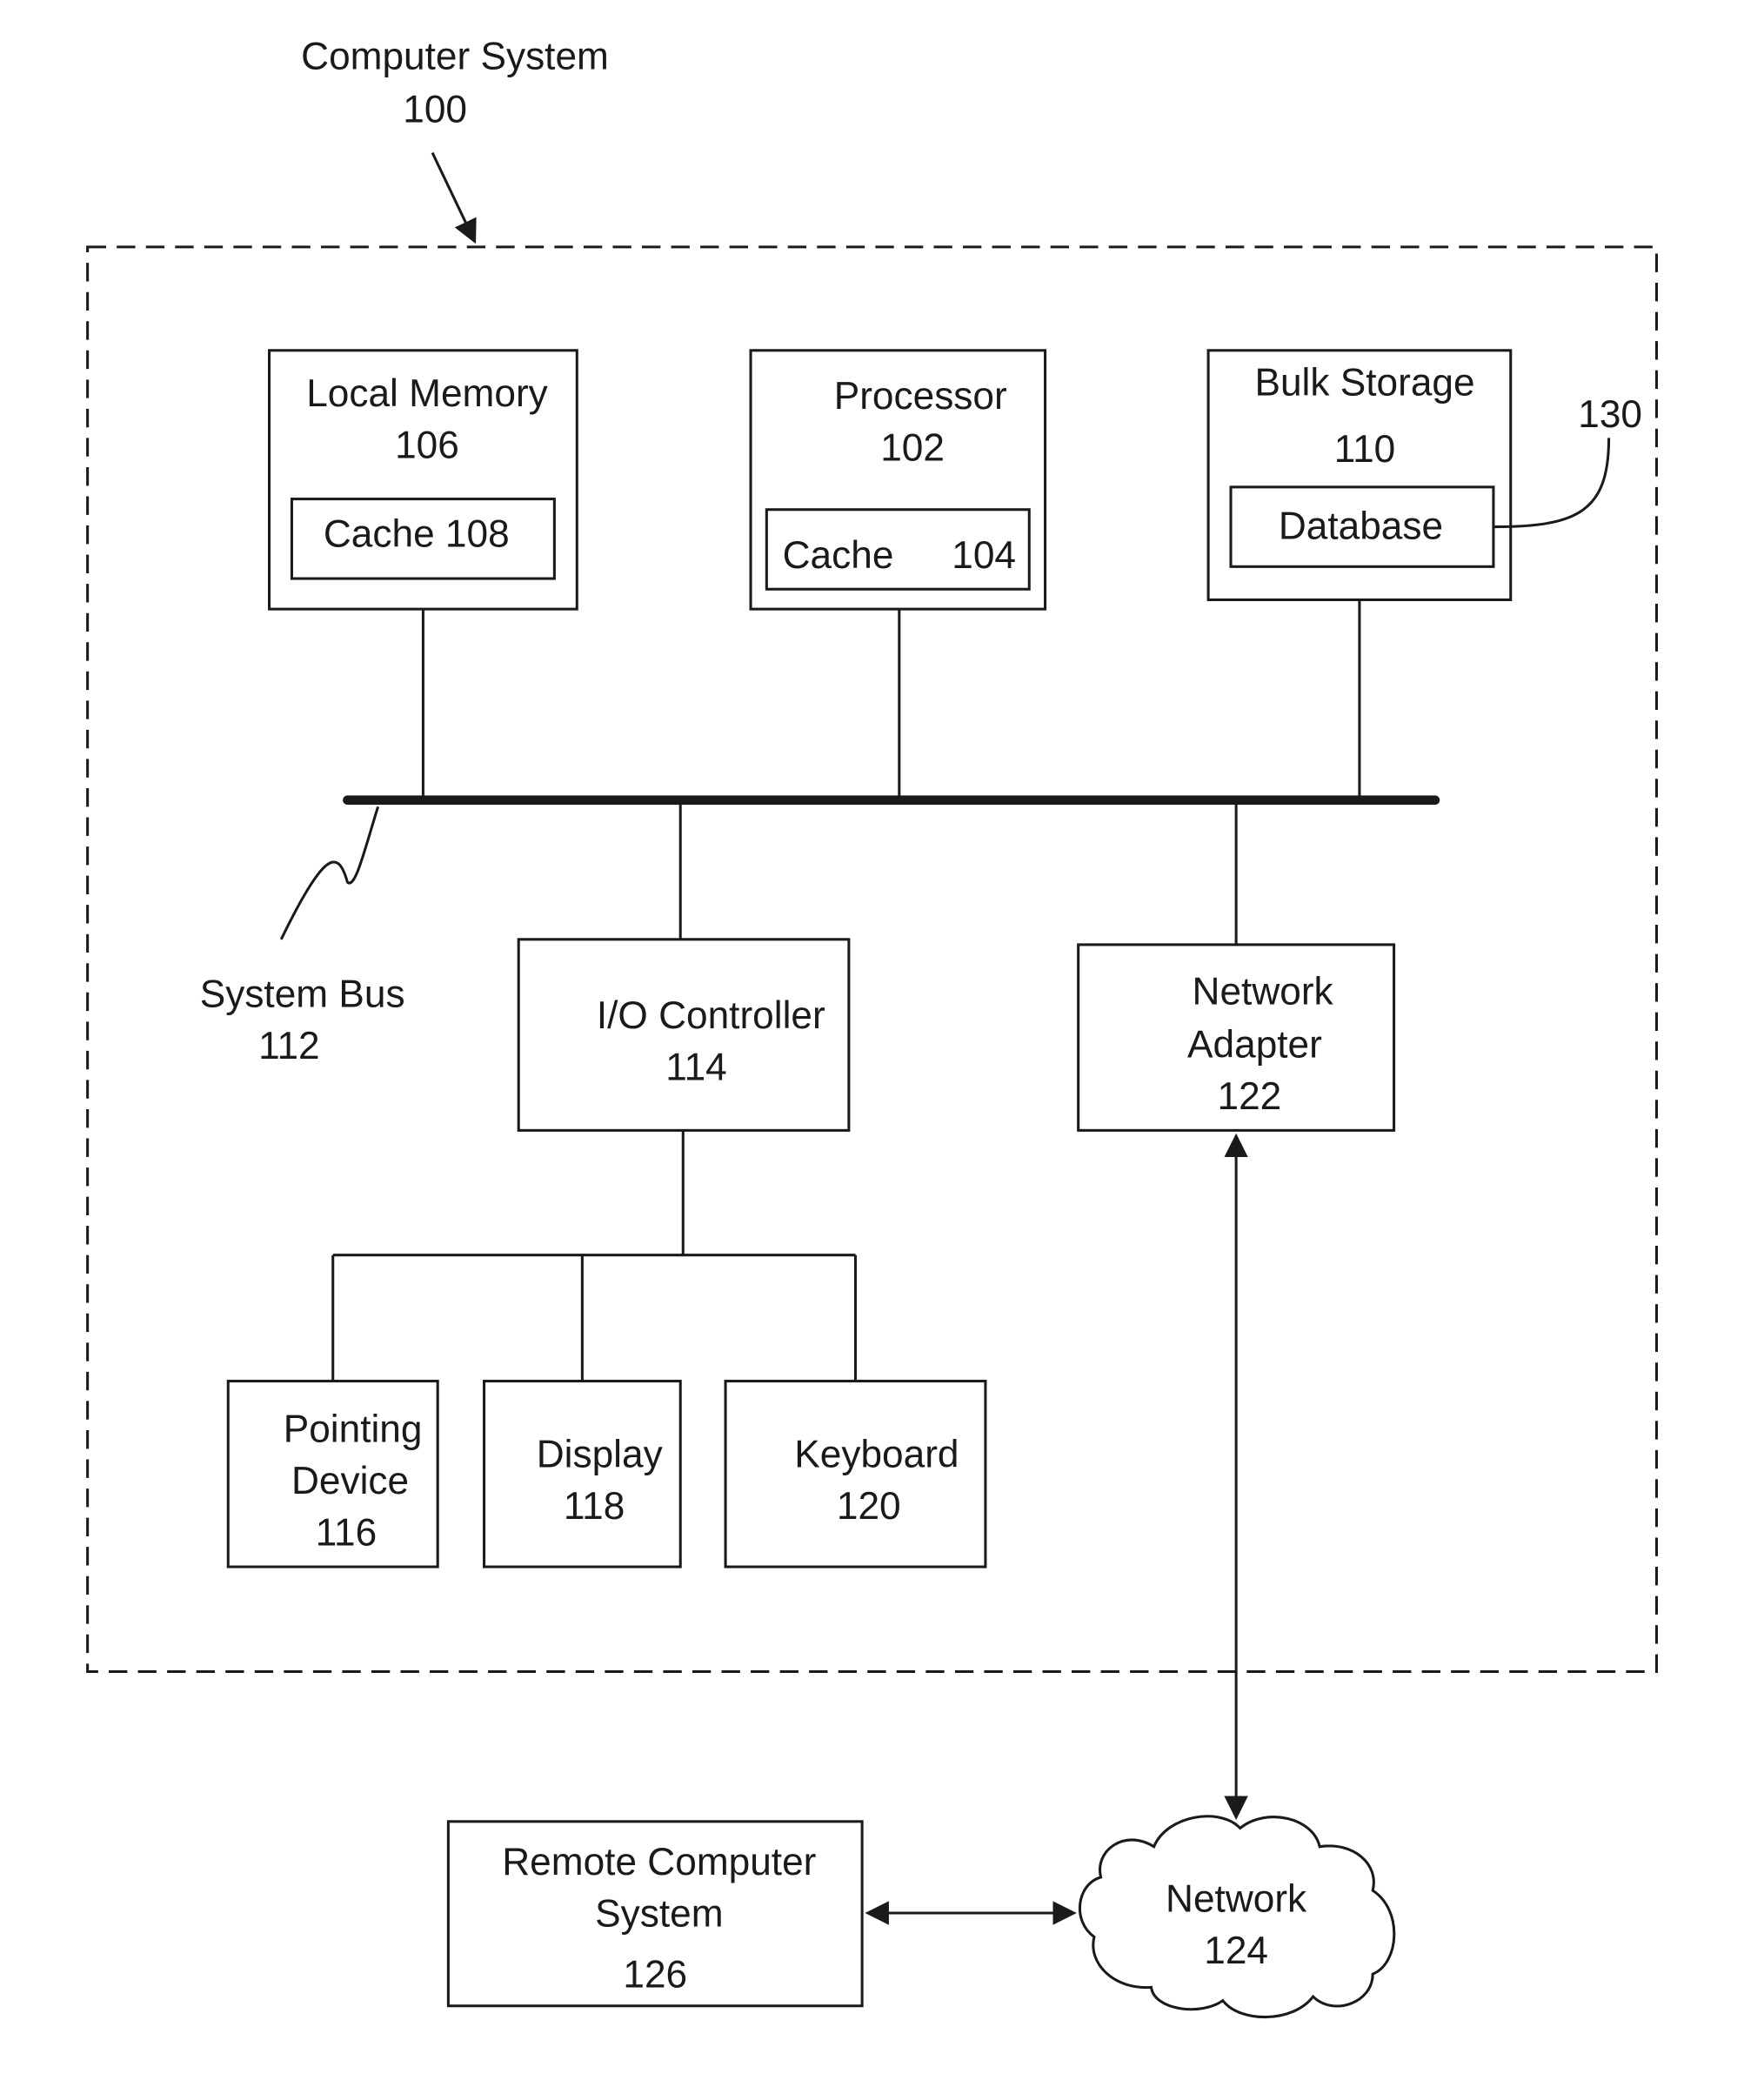  I want to click on remote-system-block: Remote Computer System 126, so click(655, 1914).